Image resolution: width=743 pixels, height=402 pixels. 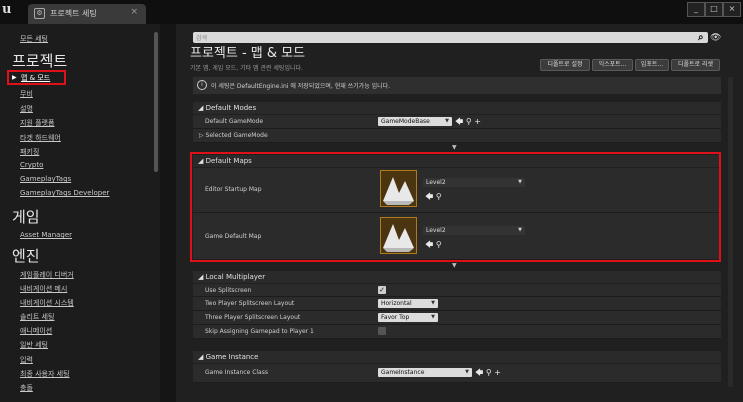 What do you see at coordinates (43, 289) in the screenshot?
I see `sidebar-item-navigation-mesh: 내비게이션 메시` at bounding box center [43, 289].